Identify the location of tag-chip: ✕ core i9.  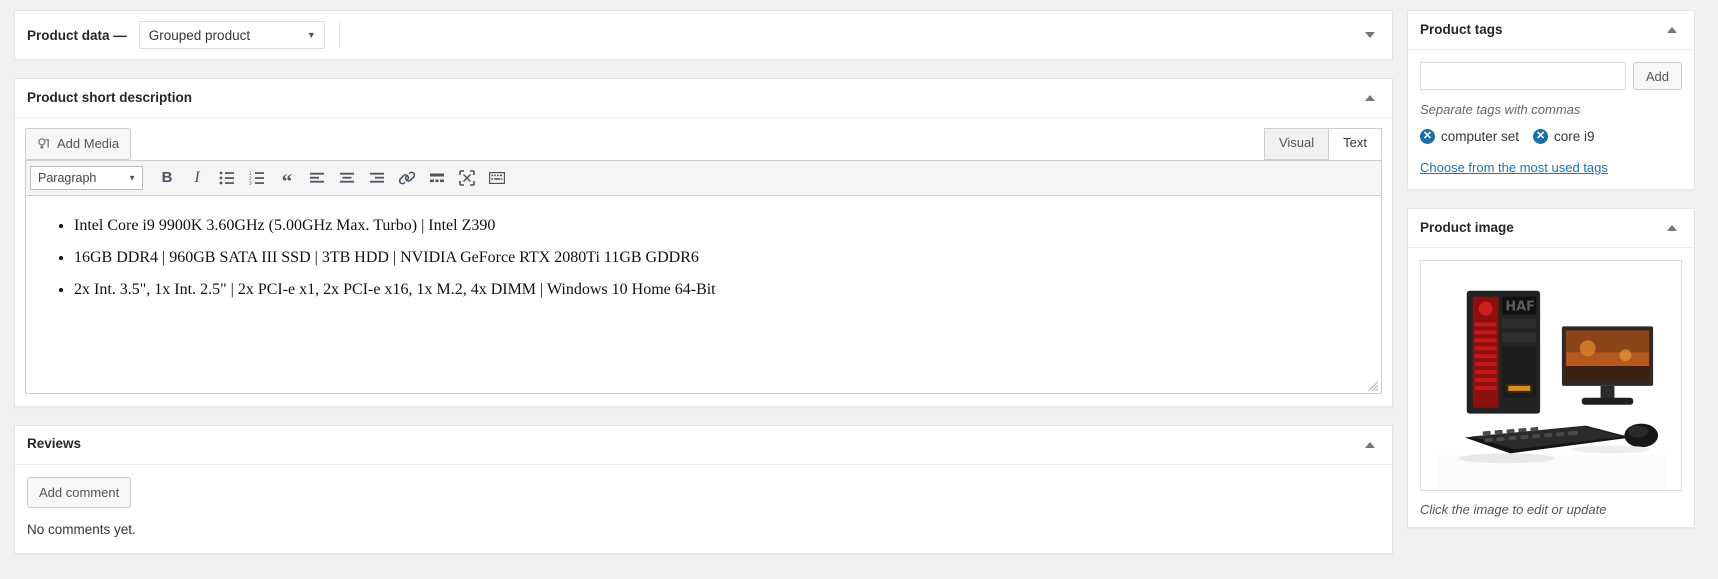
(1564, 136).